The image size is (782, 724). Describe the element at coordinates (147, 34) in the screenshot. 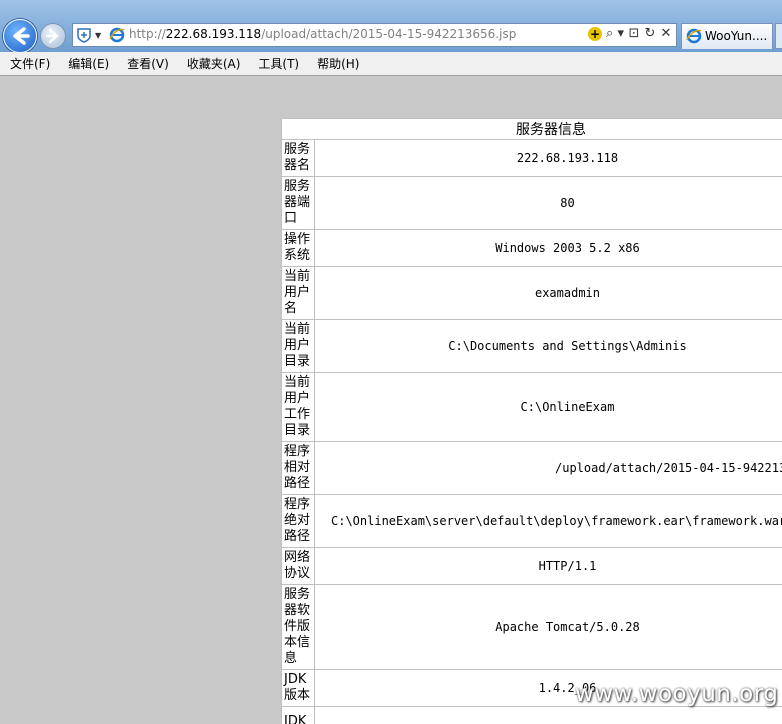

I see `url-prefix: http://` at that location.